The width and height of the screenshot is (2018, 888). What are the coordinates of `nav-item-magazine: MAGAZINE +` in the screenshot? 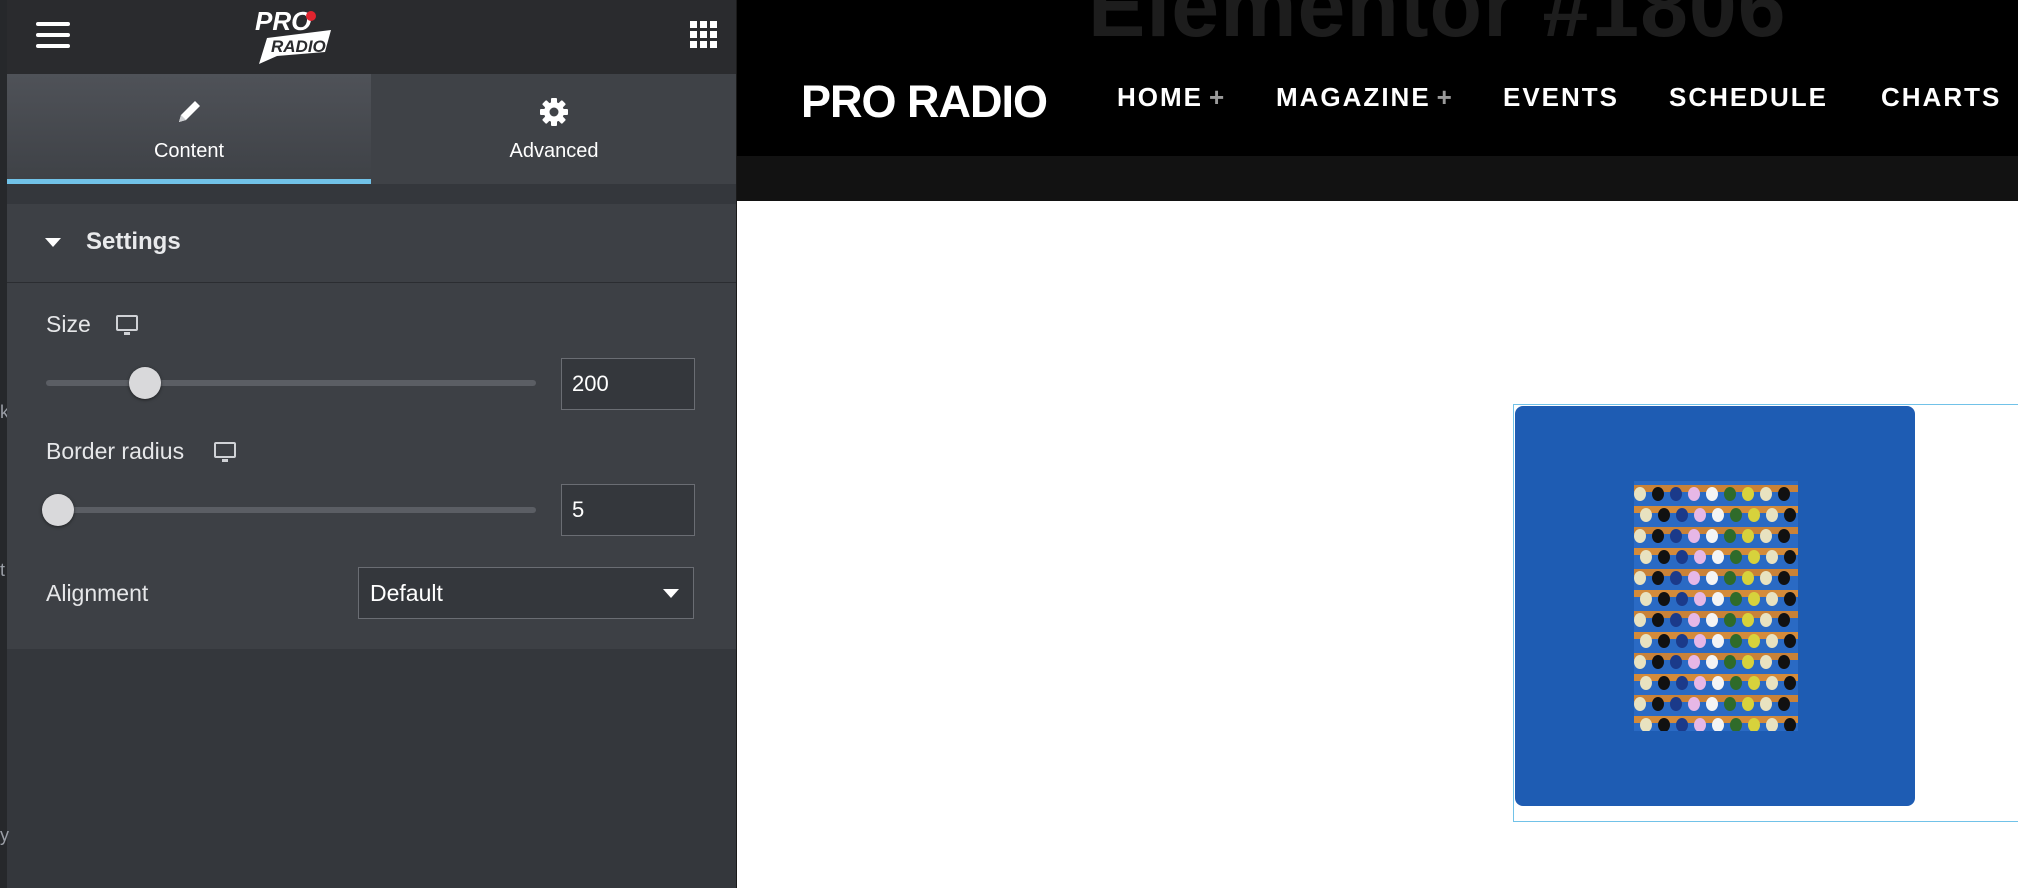 It's located at (1365, 97).